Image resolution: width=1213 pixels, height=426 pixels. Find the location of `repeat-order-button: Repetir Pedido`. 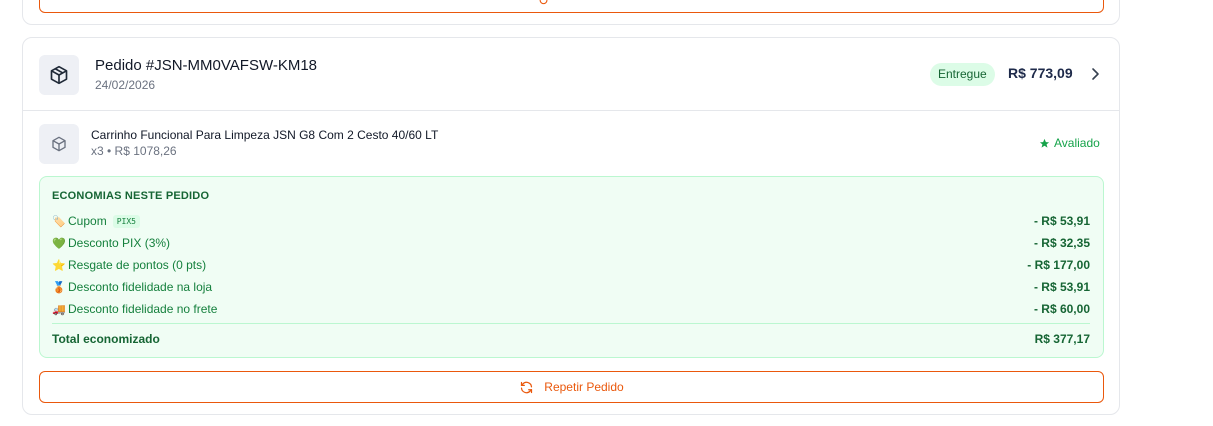

repeat-order-button: Repetir Pedido is located at coordinates (571, 387).